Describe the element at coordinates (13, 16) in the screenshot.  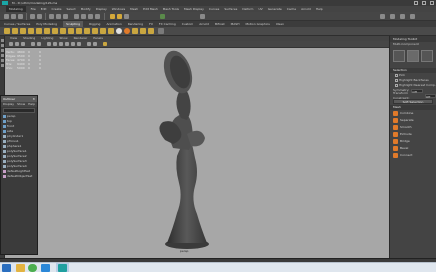
I see `open-scene-icon` at that location.